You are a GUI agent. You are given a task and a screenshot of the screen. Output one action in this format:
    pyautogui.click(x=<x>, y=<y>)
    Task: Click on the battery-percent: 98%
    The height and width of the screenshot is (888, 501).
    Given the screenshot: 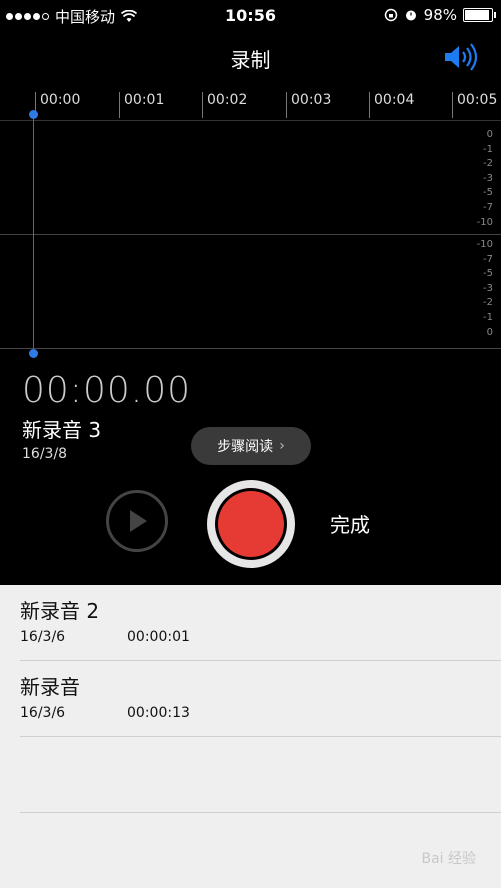 What is the action you would take?
    pyautogui.click(x=440, y=15)
    